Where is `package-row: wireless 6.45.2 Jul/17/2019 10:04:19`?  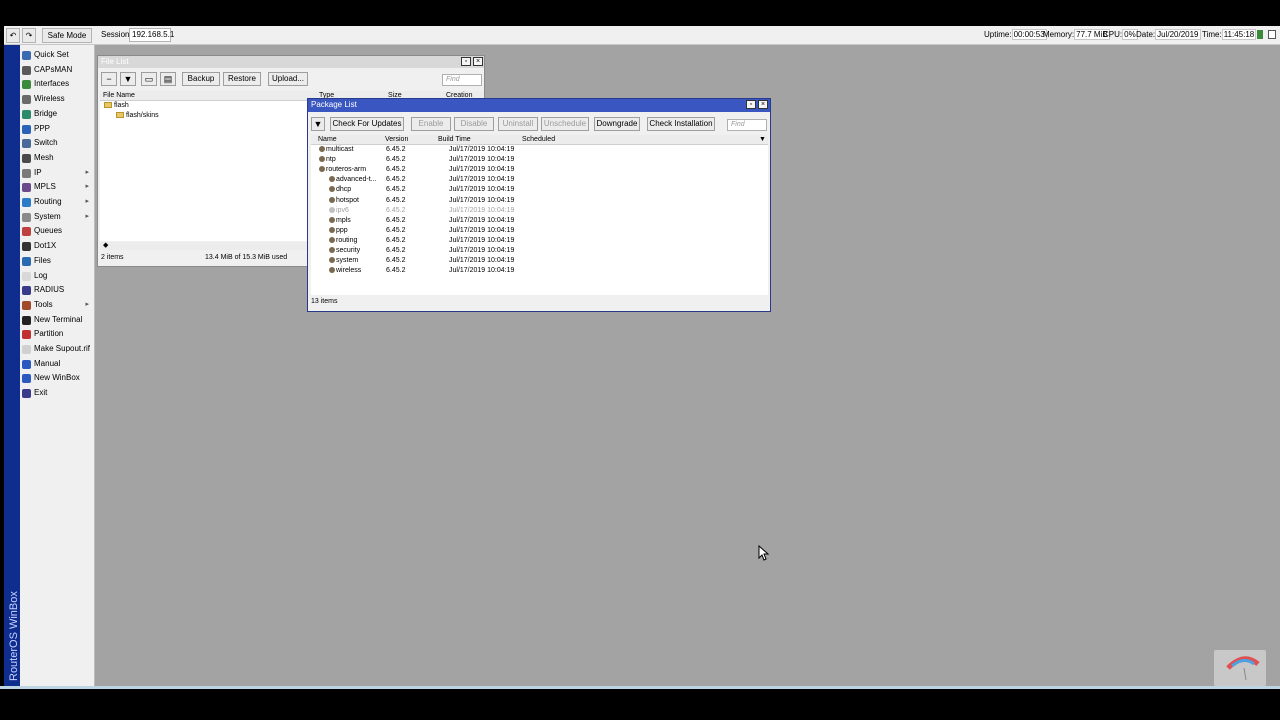
package-row: wireless 6.45.2 Jul/17/2019 10:04:19 is located at coordinates (539, 271).